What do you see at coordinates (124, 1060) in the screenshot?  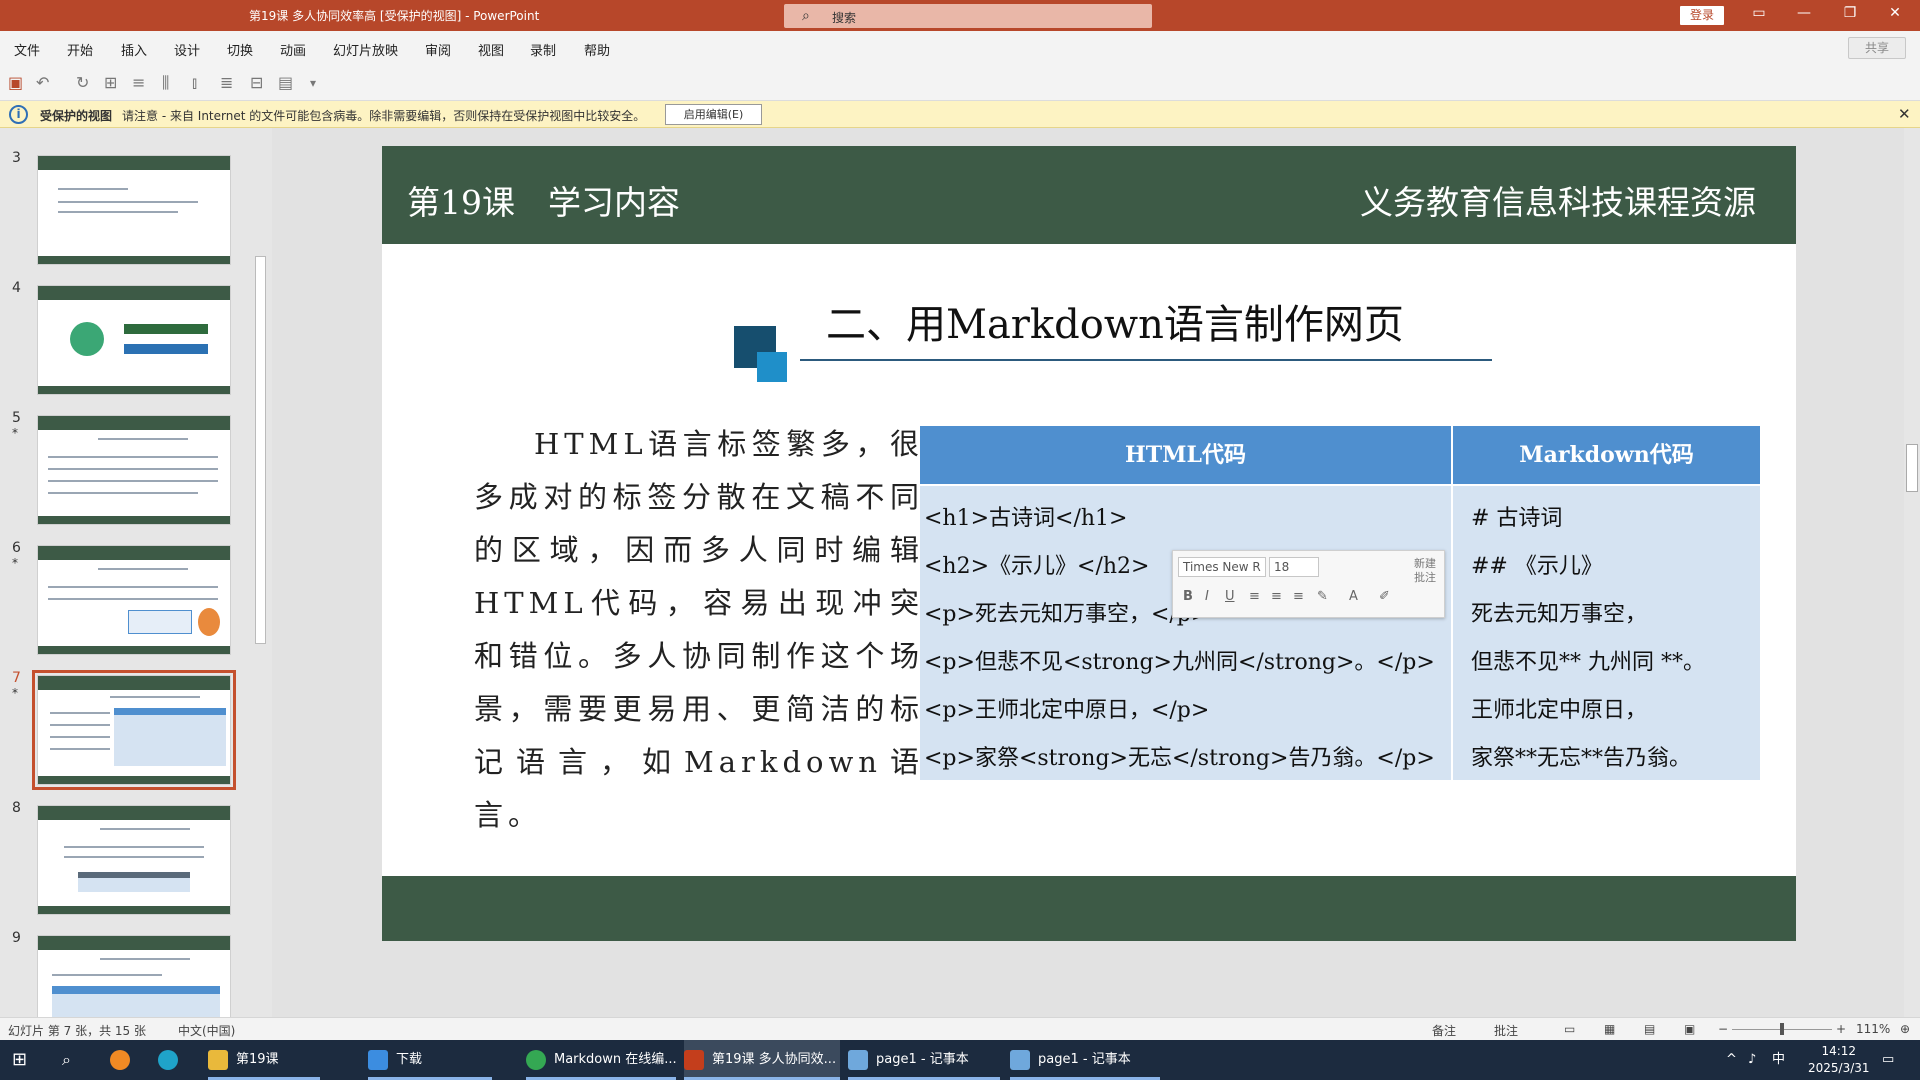 I see `app-firefox-icon` at bounding box center [124, 1060].